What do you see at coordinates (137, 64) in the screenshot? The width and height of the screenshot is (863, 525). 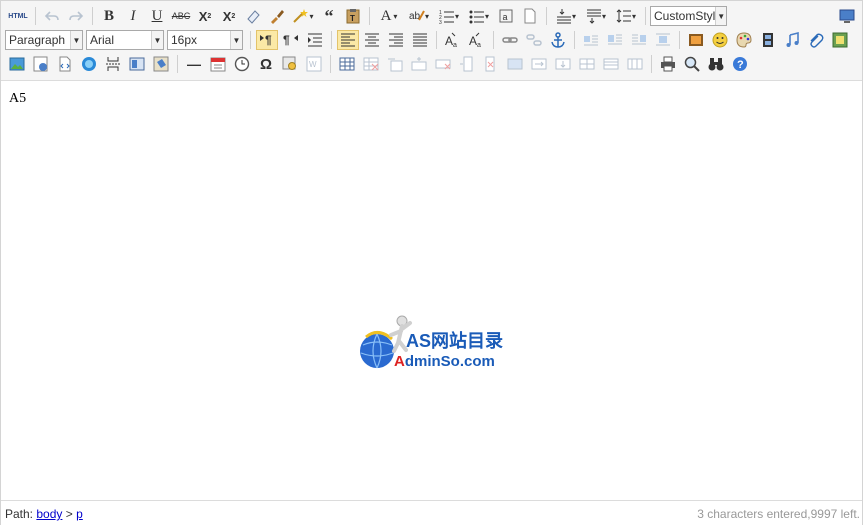 I see `template-button` at bounding box center [137, 64].